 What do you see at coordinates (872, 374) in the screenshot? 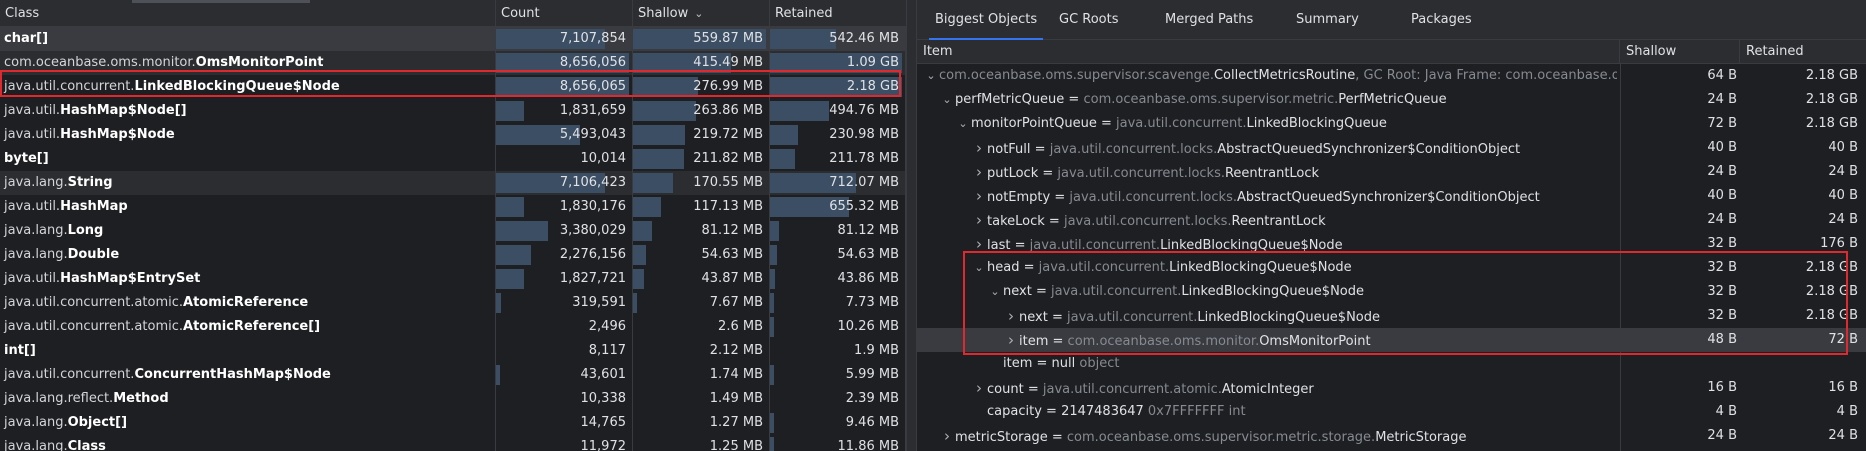
I see `retained-value: 5.99 MB` at bounding box center [872, 374].